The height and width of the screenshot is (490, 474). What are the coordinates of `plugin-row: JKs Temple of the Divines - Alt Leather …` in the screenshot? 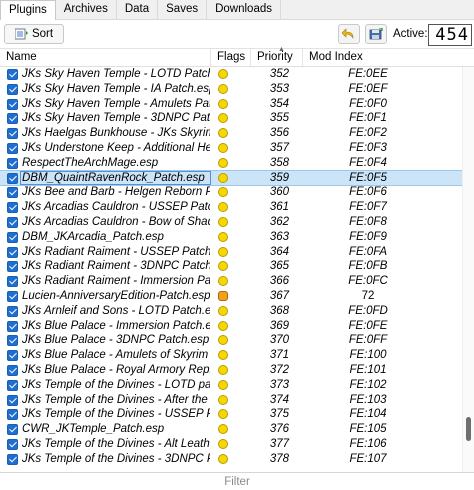 It's located at (231, 444).